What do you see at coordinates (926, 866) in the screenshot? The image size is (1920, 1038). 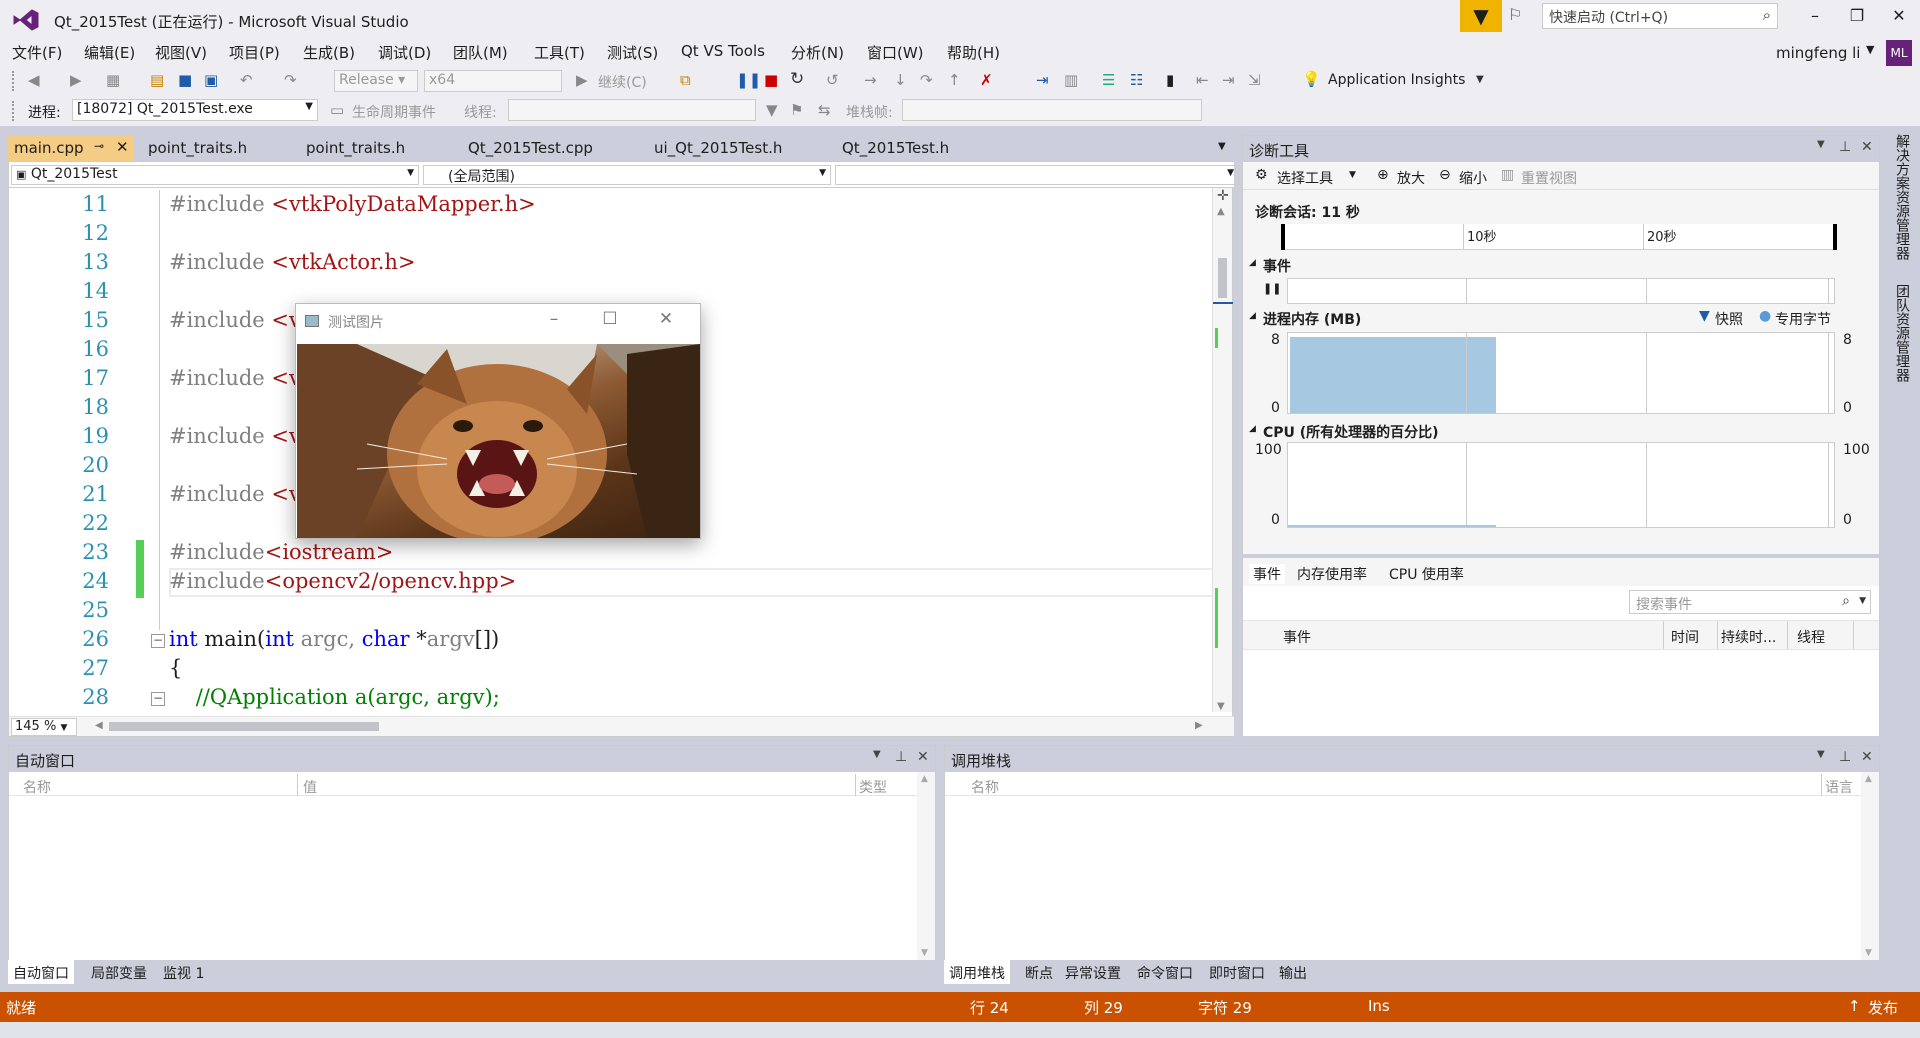 I see `vertical-scrollbar: ▲ ▼` at bounding box center [926, 866].